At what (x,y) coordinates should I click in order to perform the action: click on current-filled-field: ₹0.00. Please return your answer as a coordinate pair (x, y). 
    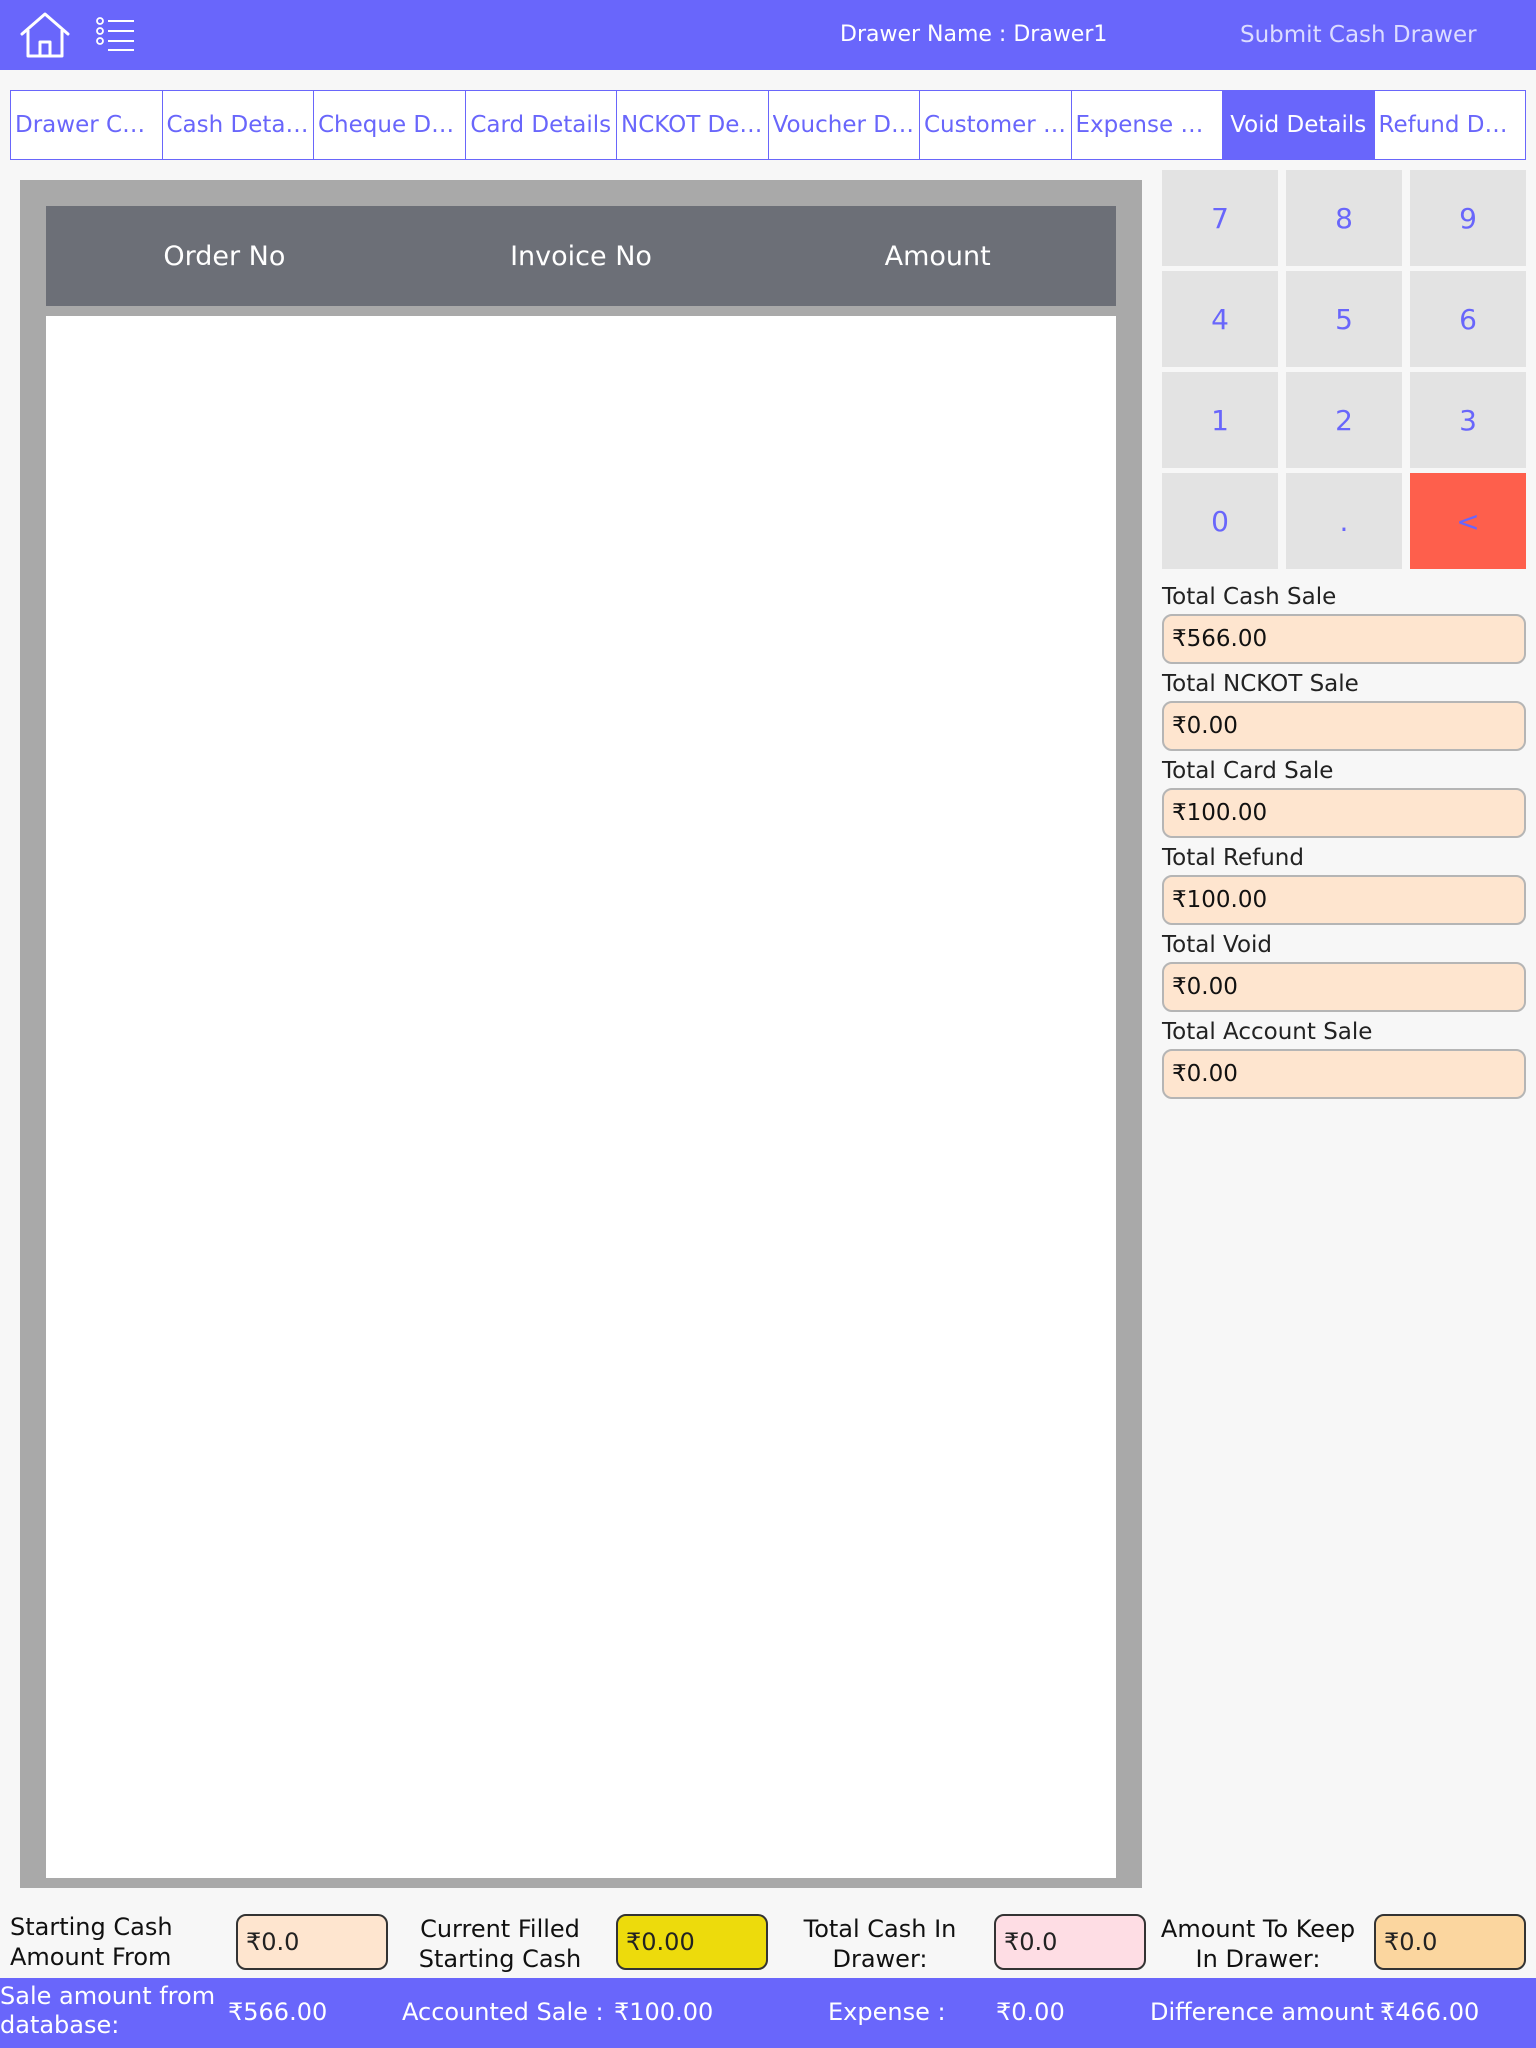
    Looking at the image, I should click on (692, 1942).